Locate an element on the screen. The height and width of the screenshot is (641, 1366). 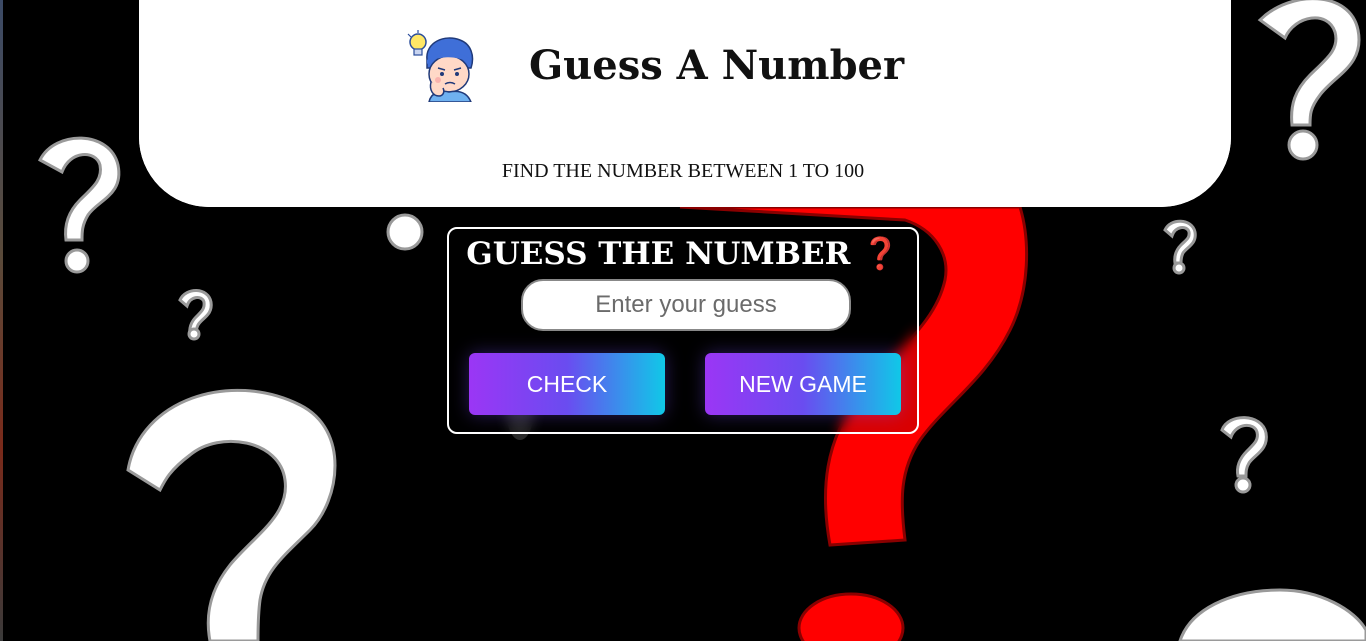
game-panel: GUESS THE NUMBER ❓ CHECK NEW GAME is located at coordinates (683, 330).